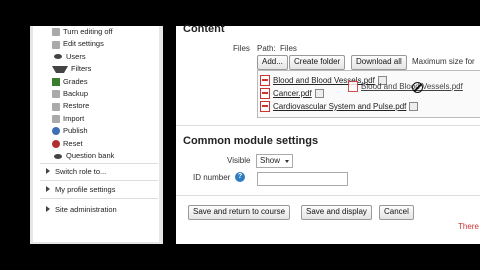 The height and width of the screenshot is (270, 480). Describe the element at coordinates (275, 161) in the screenshot. I see `visible-select: Show` at that location.